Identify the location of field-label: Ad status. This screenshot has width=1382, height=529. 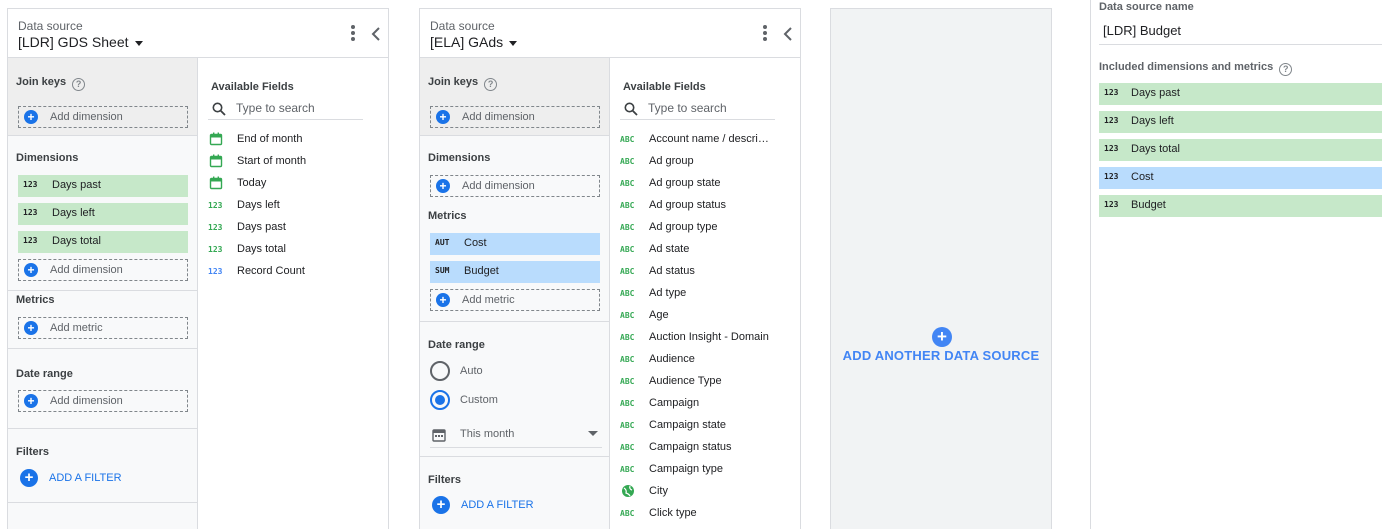
(672, 271).